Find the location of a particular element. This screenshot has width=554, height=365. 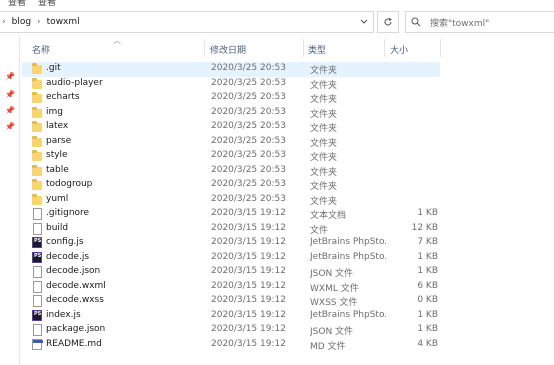

file-row: yuml 2020/3/25 20:53 文件夹 is located at coordinates (231, 200).